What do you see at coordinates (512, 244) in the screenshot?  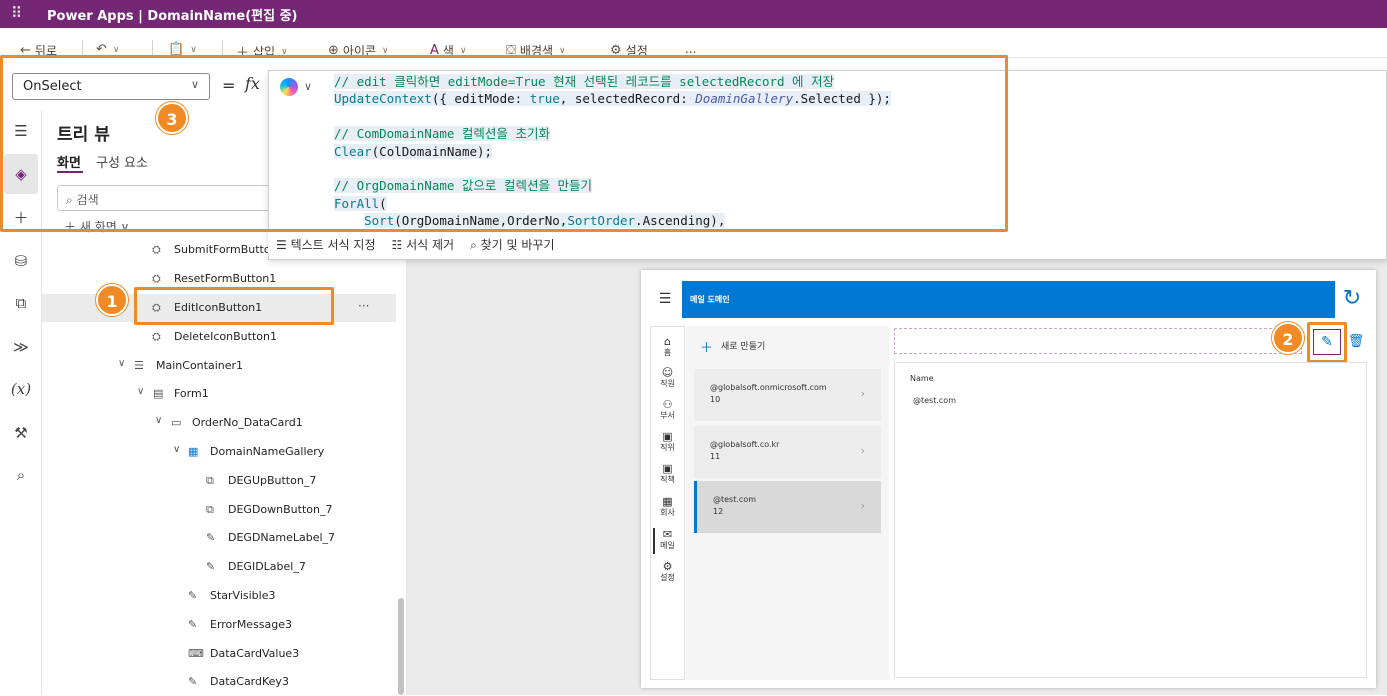 I see `find-replace-button: ⌕ 찾기 및 바꾸기` at bounding box center [512, 244].